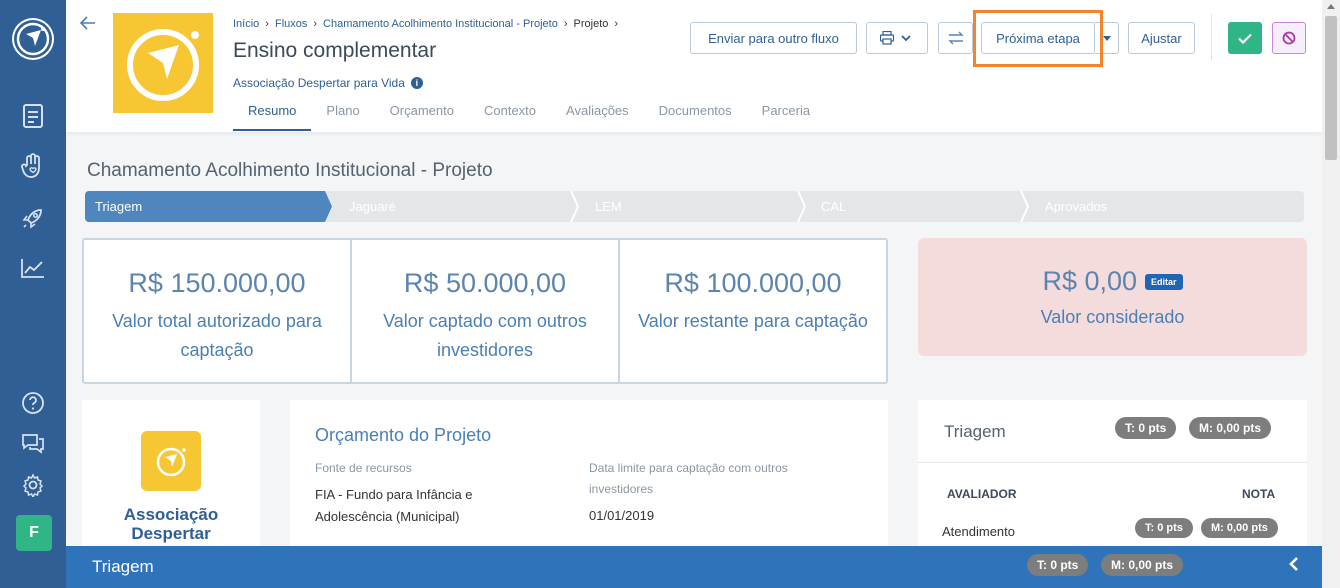 Image resolution: width=1340 pixels, height=588 pixels. What do you see at coordinates (34, 533) in the screenshot?
I see `user-avatar: F` at bounding box center [34, 533].